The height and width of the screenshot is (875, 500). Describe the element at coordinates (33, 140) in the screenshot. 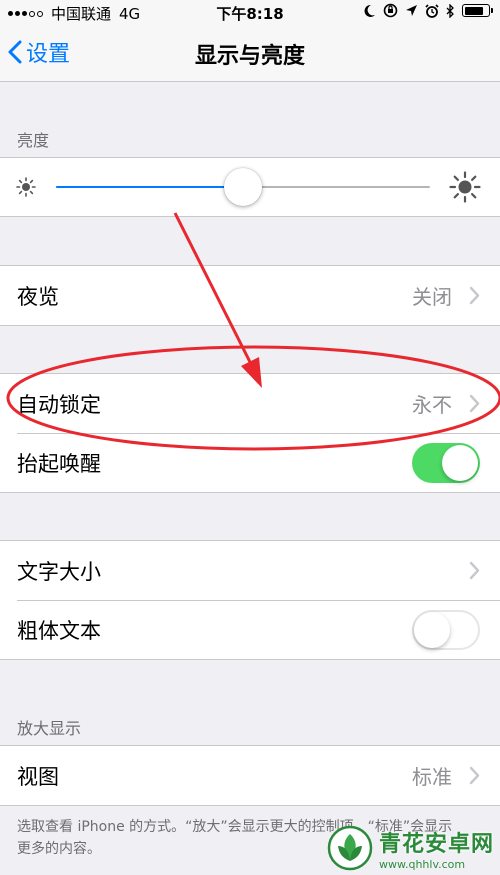

I see `brightness-section-header: 亮度` at that location.